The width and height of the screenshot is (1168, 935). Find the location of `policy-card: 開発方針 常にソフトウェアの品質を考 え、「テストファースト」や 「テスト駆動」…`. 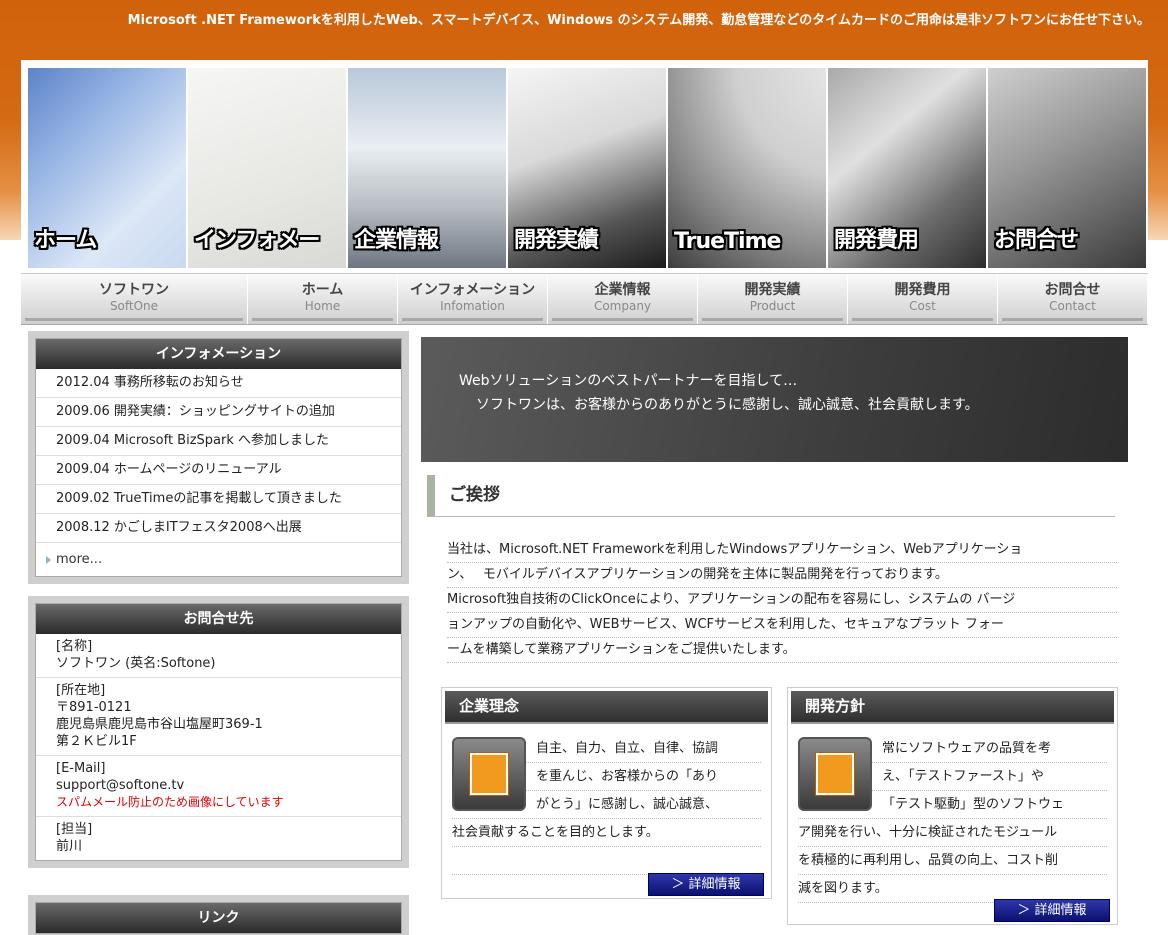

policy-card: 開発方針 常にソフトウェアの品質を考 え、「テストファースト」や 「テスト駆動」… is located at coordinates (952, 806).